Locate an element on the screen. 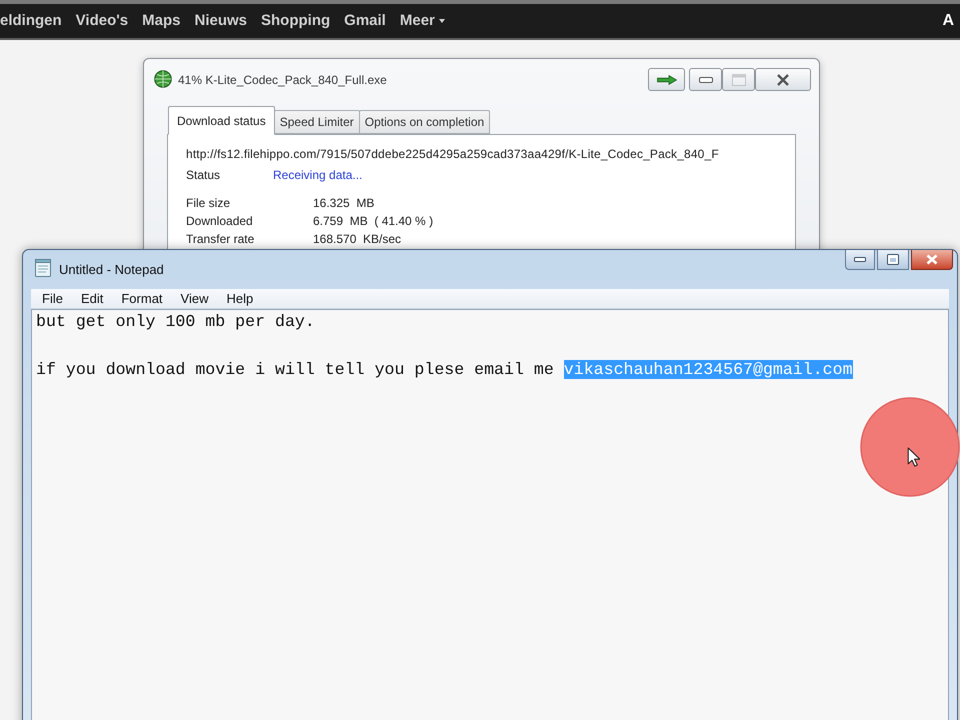  menu-item: Format is located at coordinates (142, 299).